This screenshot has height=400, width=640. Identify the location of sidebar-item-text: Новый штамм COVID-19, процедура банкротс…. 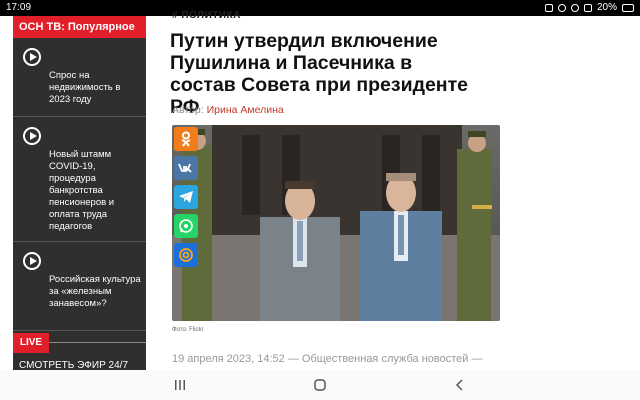
(95, 191).